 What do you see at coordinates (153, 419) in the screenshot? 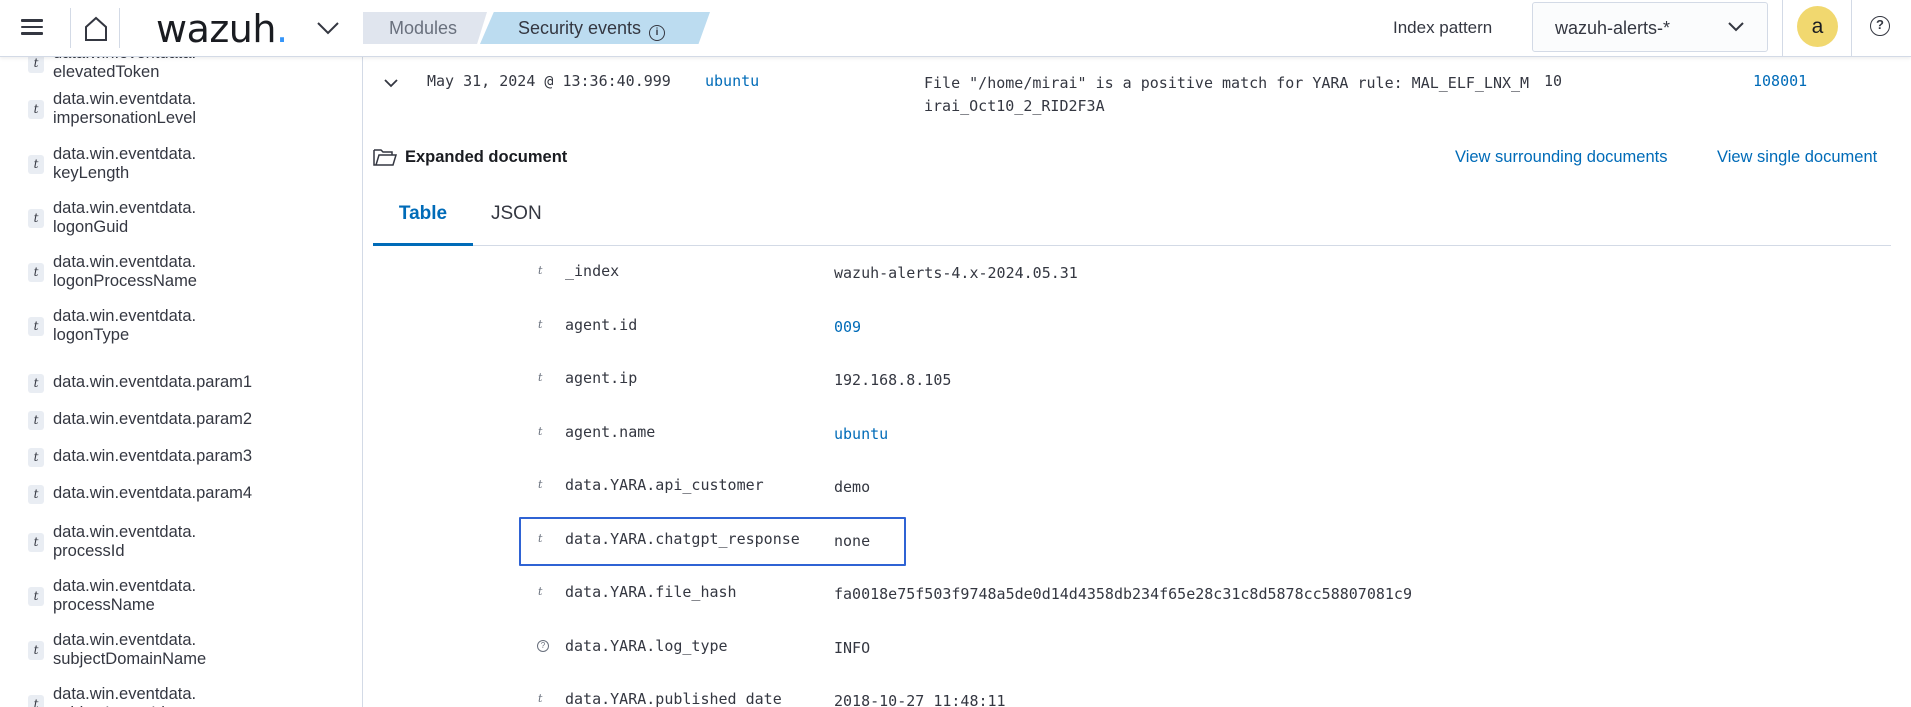
I see `sidebar-field-label: data.win.eventdata.param2` at bounding box center [153, 419].